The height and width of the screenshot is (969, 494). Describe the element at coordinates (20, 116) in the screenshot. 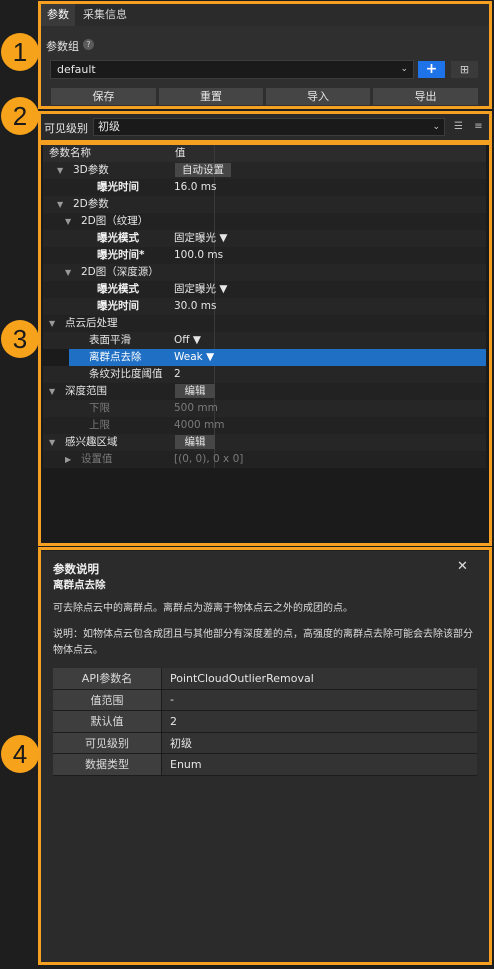

I see `callout-badge-2: 2` at that location.